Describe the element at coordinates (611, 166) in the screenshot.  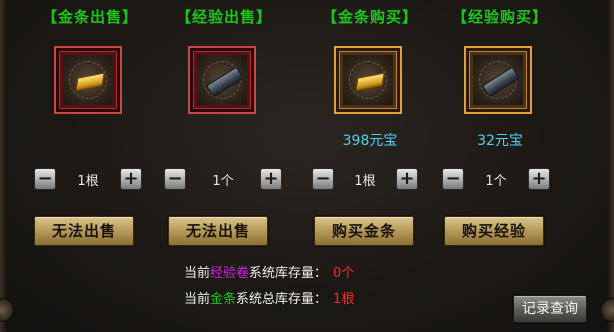
I see `frame-right-edge` at that location.